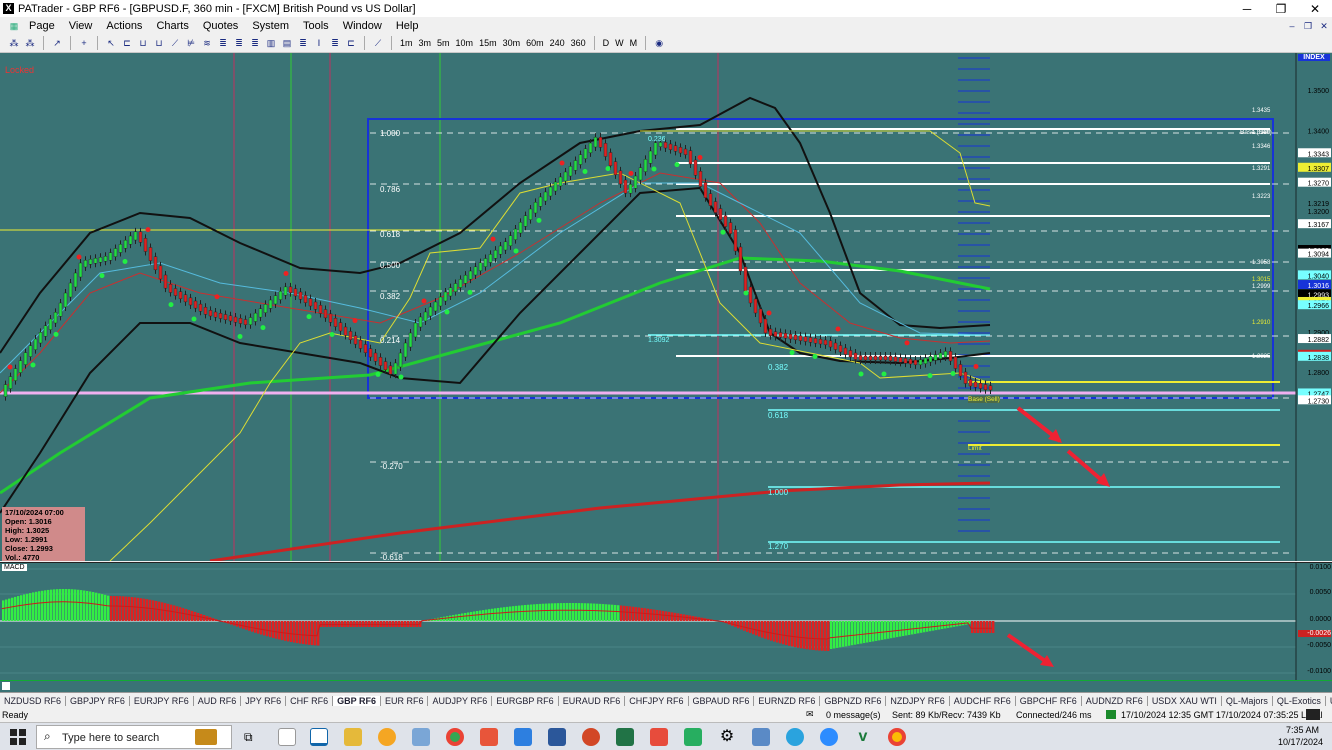 Image resolution: width=1332 pixels, height=750 pixels. Describe the element at coordinates (33, 700) in the screenshot. I see `tab-nzdusd-rf6: NZDUSD RF6` at that location.